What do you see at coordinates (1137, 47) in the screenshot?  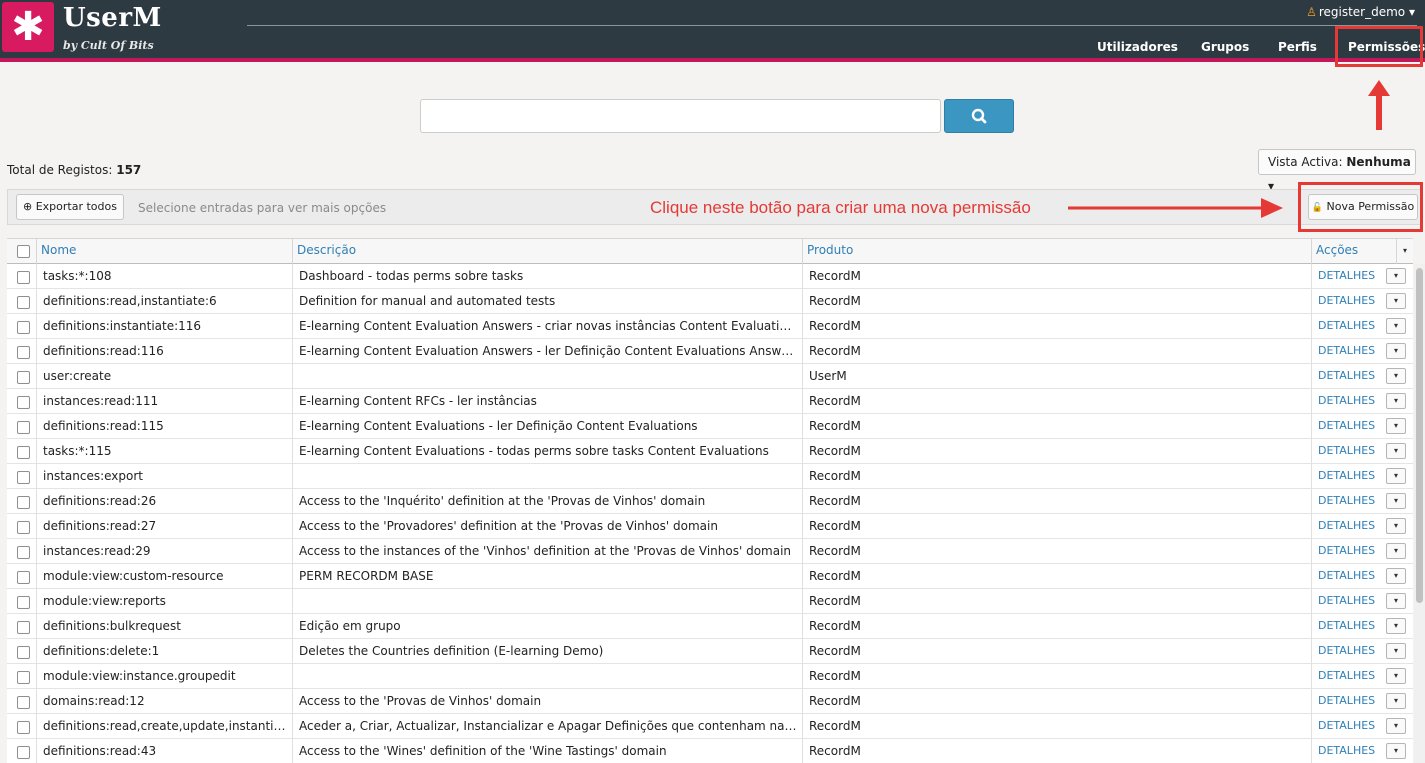 I see `nav-item-utilizadores: Utilizadores` at bounding box center [1137, 47].